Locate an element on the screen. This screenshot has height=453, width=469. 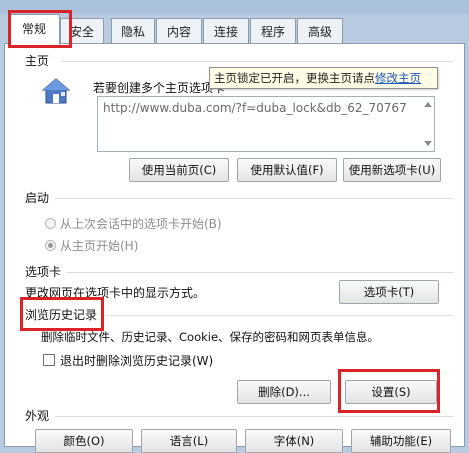
home-icon is located at coordinates (56, 91).